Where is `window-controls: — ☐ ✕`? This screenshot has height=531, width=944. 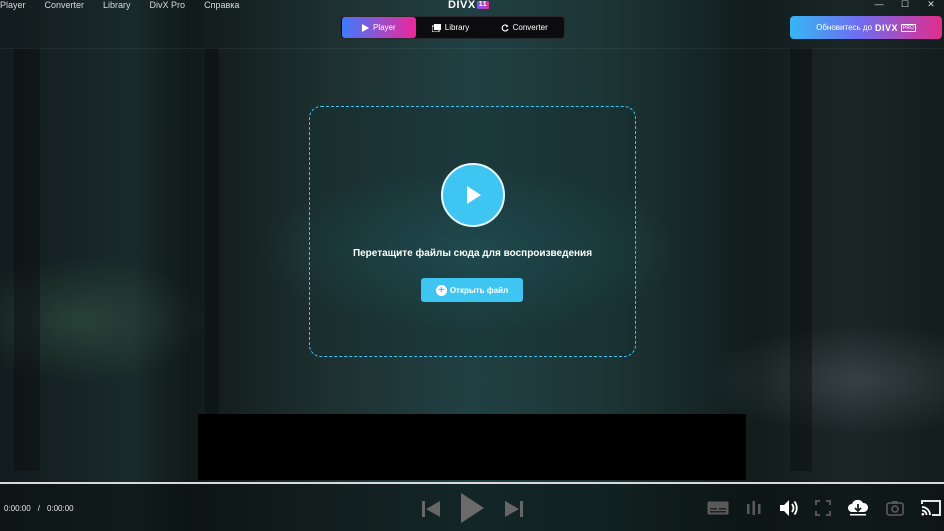 window-controls: — ☐ ✕ is located at coordinates (909, 4).